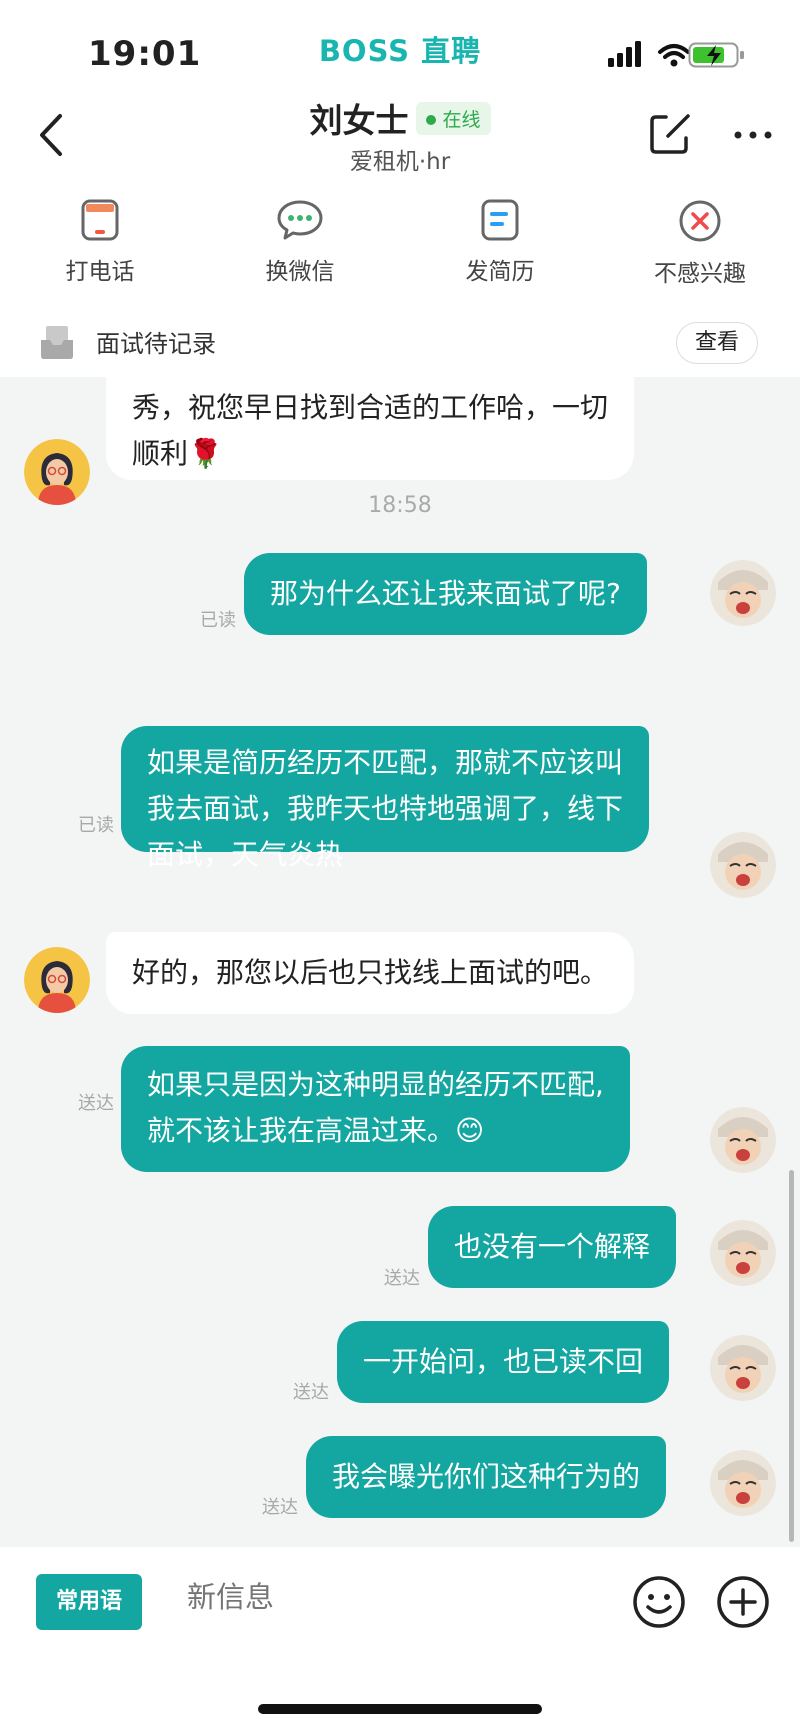 The height and width of the screenshot is (1731, 800). What do you see at coordinates (649, 54) in the screenshot?
I see `signal-wifi-icon` at bounding box center [649, 54].